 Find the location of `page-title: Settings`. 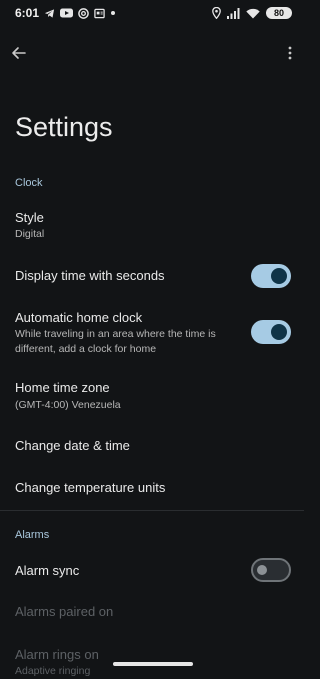

page-title: Settings is located at coordinates (64, 127).